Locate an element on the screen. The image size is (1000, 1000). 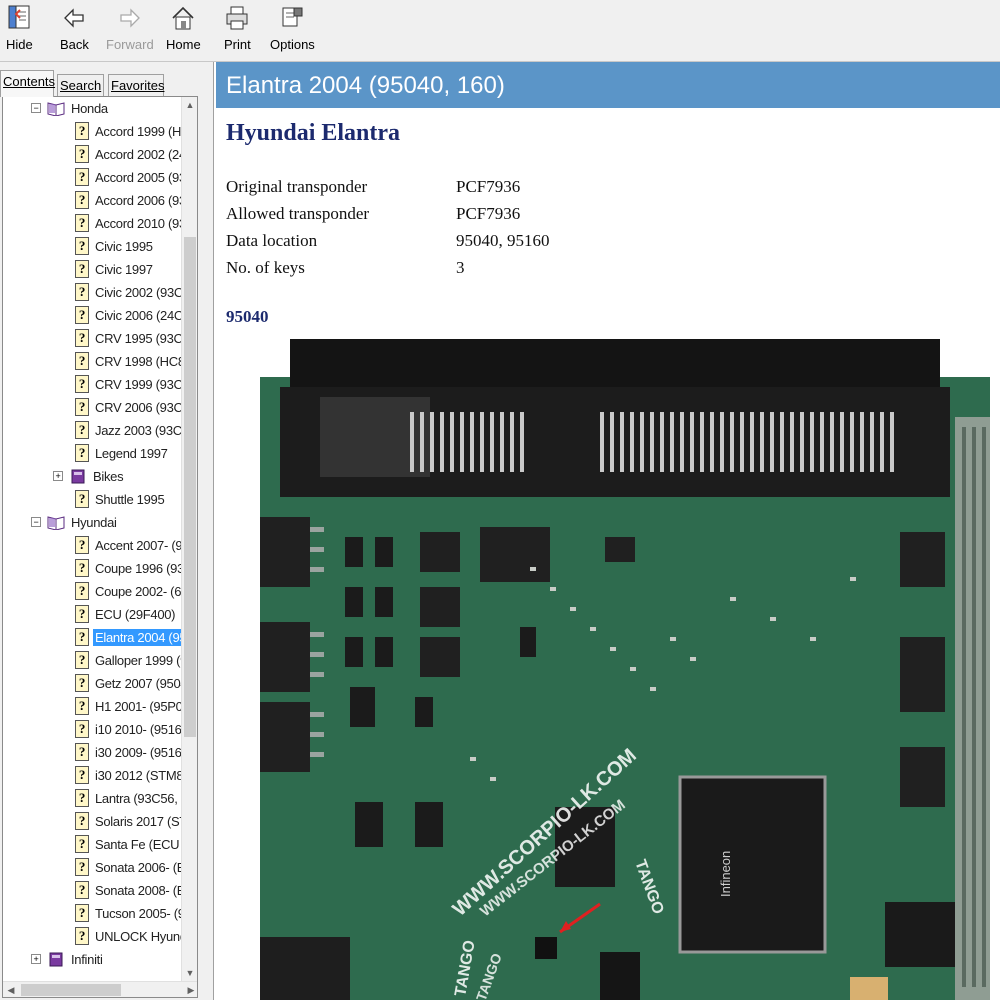
tree-item: ? i30 2012 (STM8 is located at coordinates (129, 775).